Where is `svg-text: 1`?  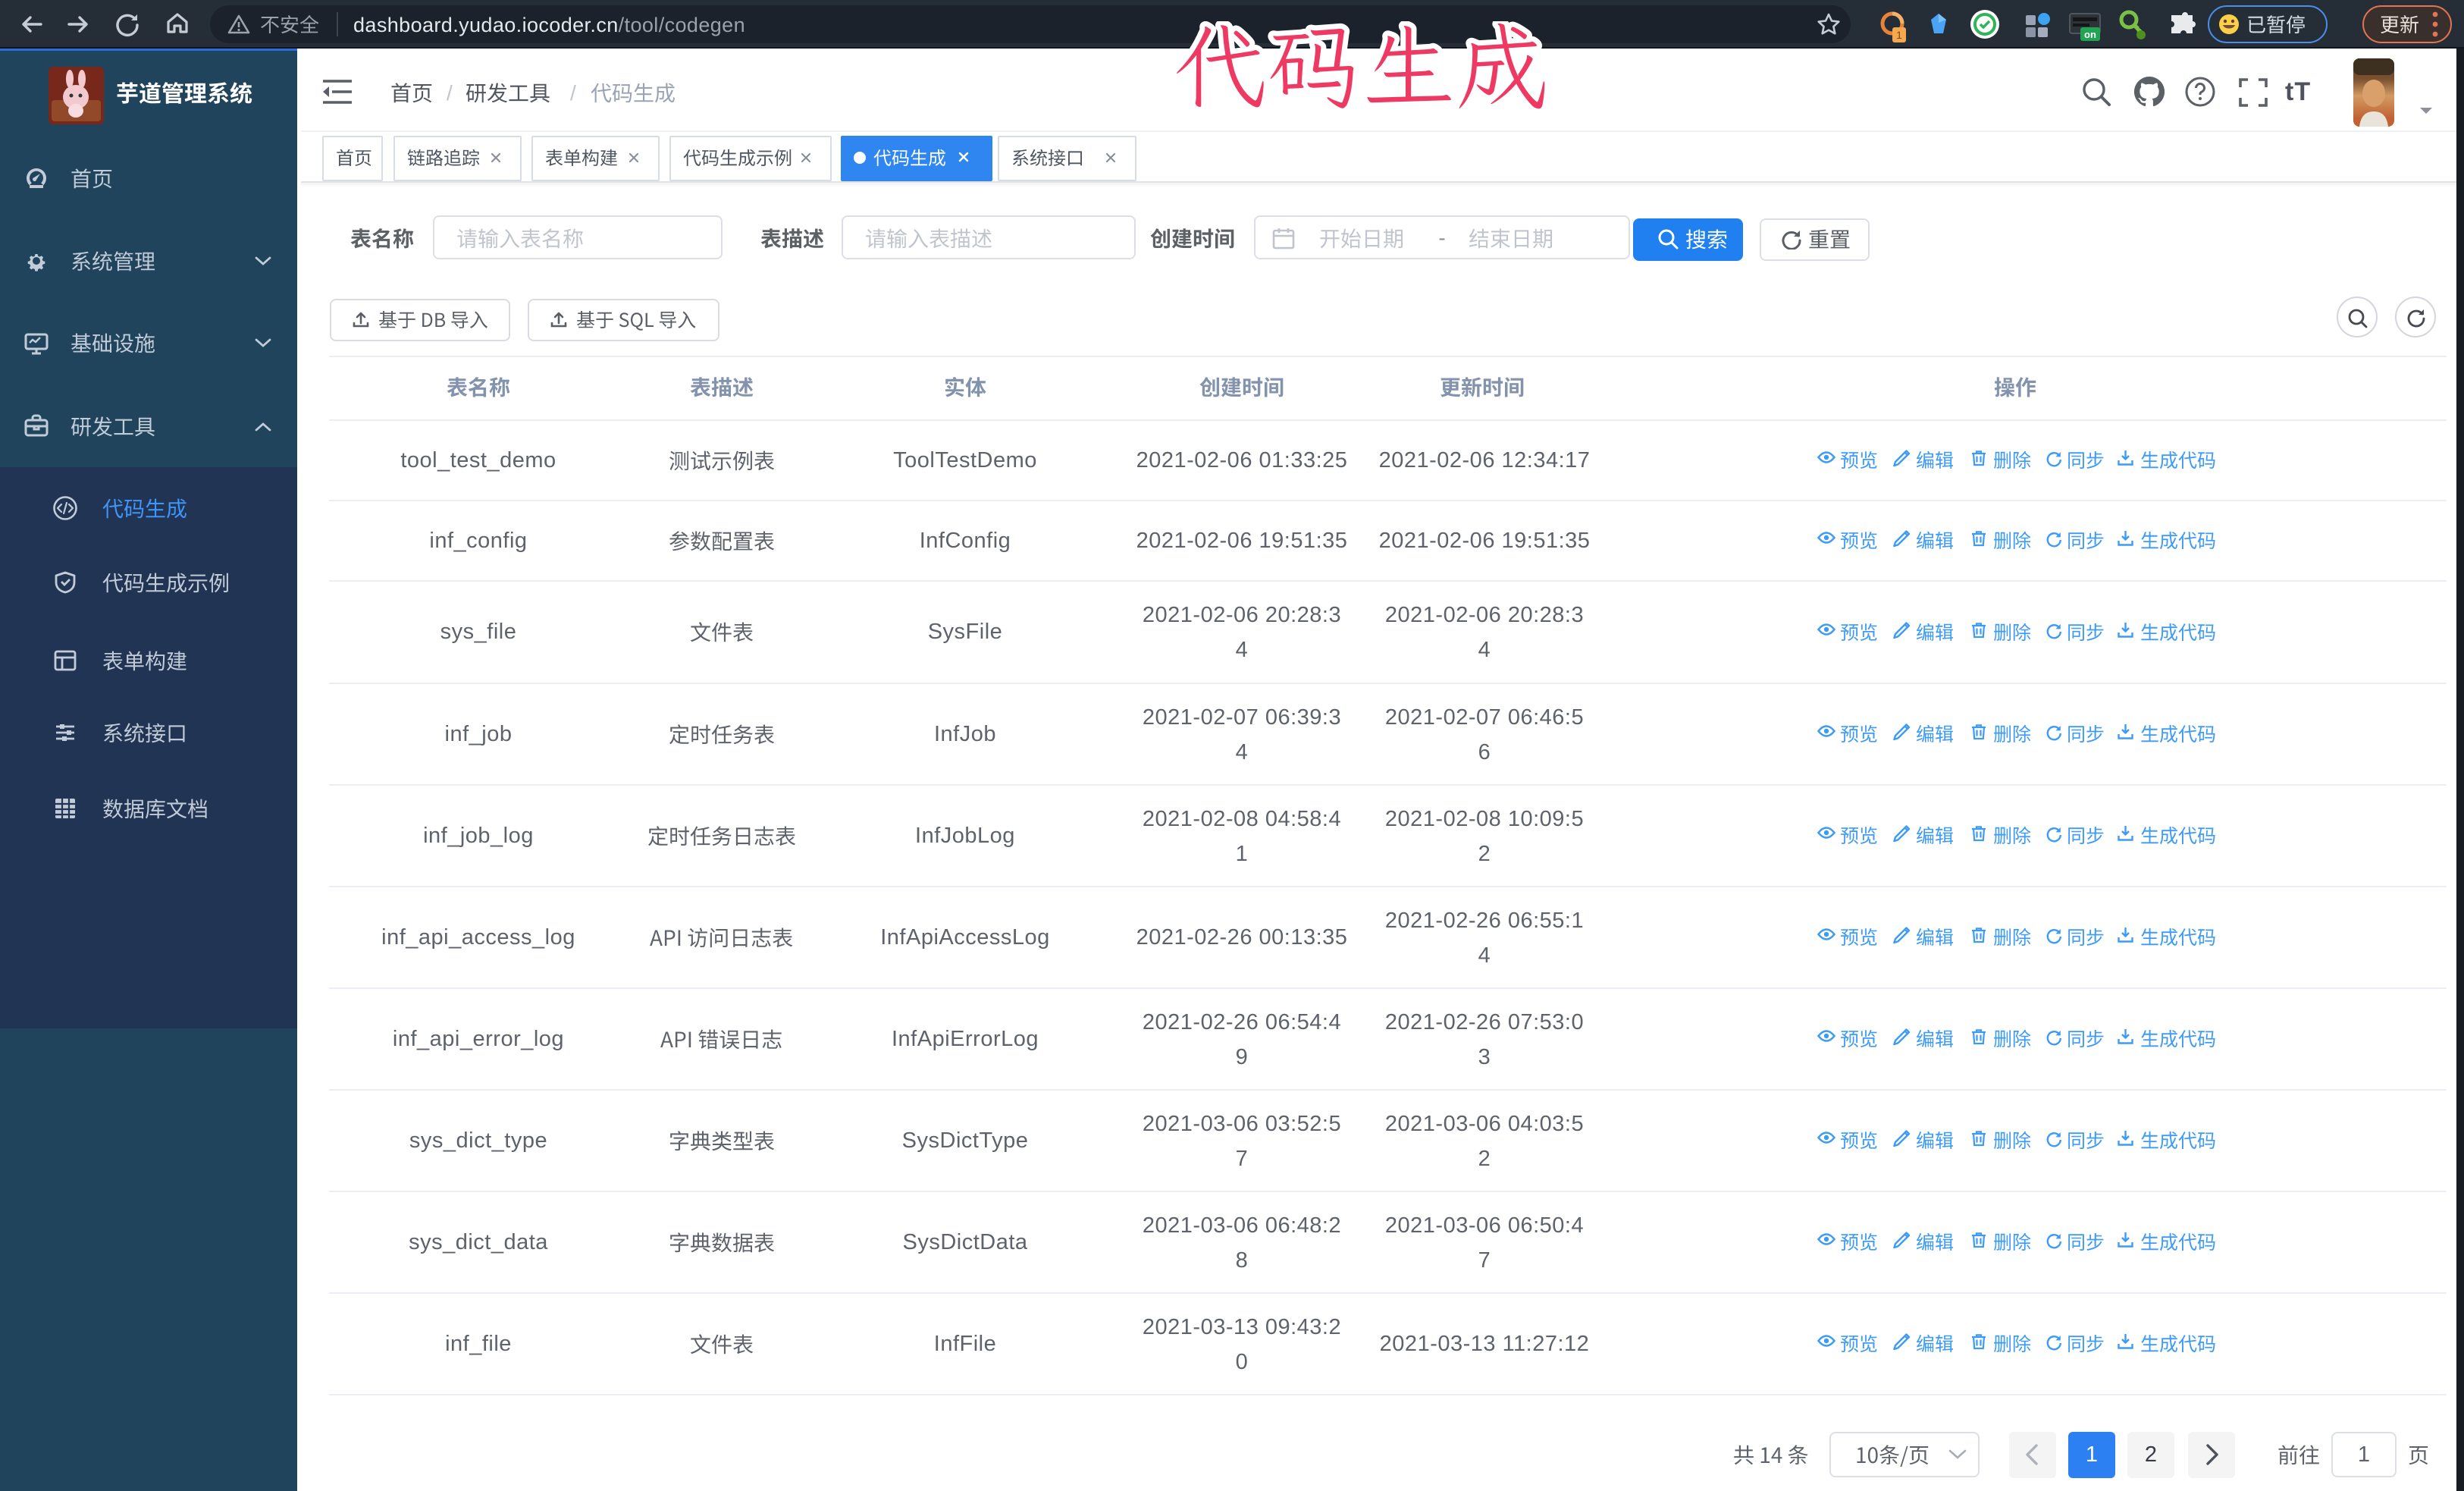 svg-text: 1 is located at coordinates (1899, 35).